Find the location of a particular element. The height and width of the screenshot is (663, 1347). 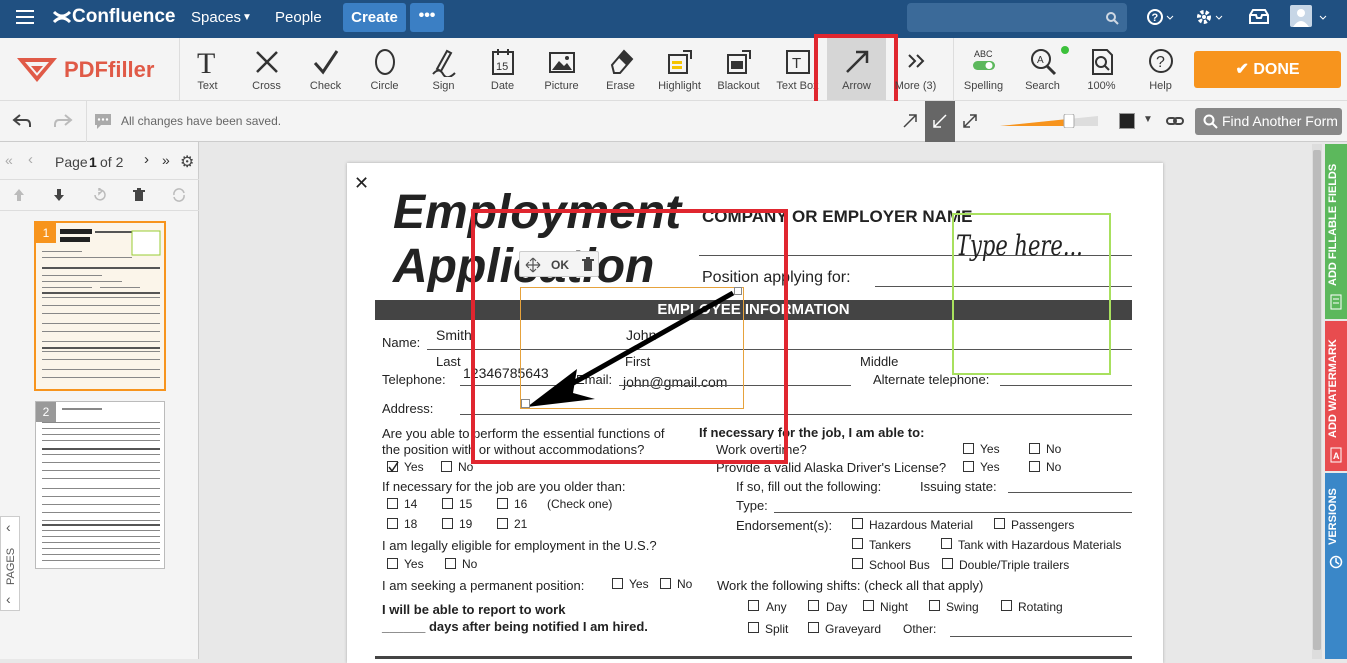

move-down-icon is located at coordinates (59, 195).